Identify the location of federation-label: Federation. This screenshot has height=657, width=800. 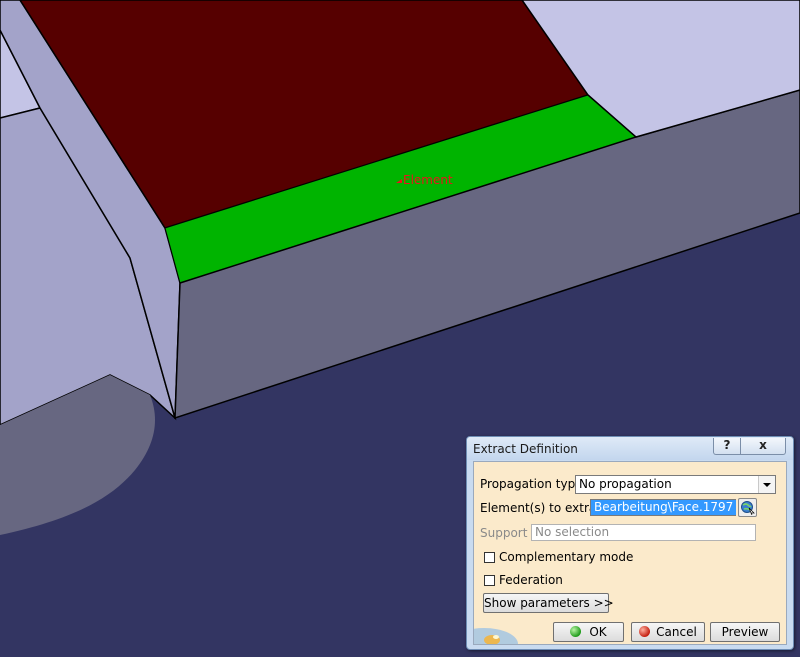
(531, 580).